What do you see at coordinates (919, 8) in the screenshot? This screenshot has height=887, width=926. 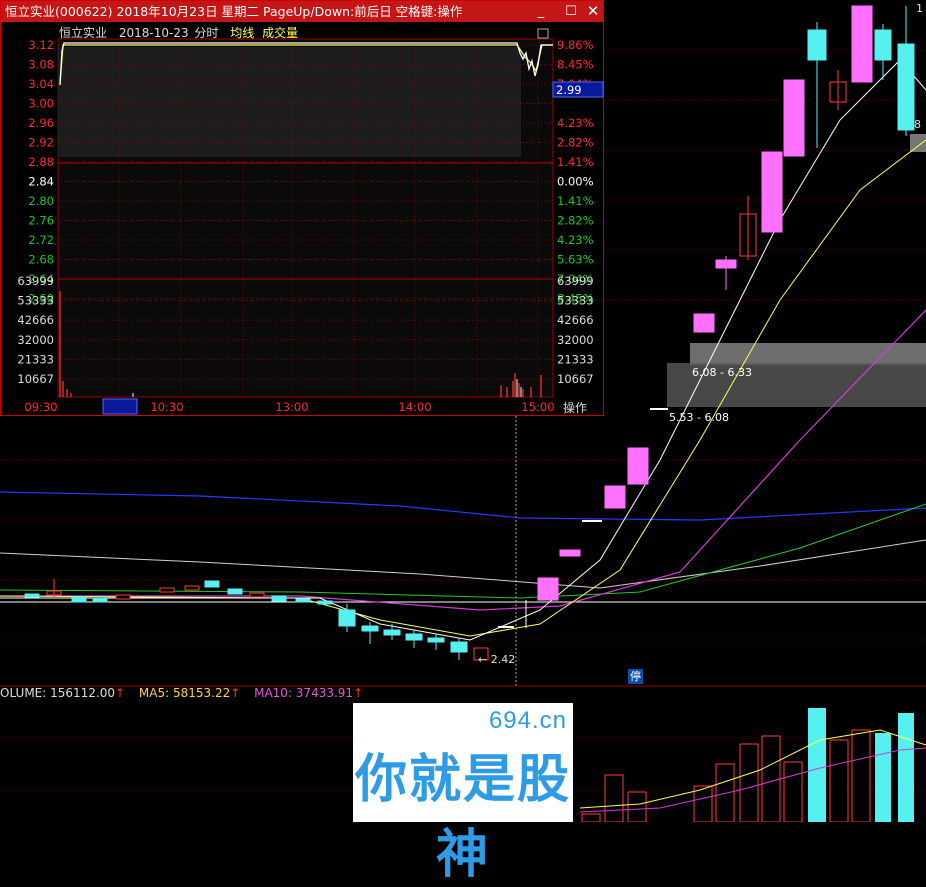 I see `top-right-label: 1` at bounding box center [919, 8].